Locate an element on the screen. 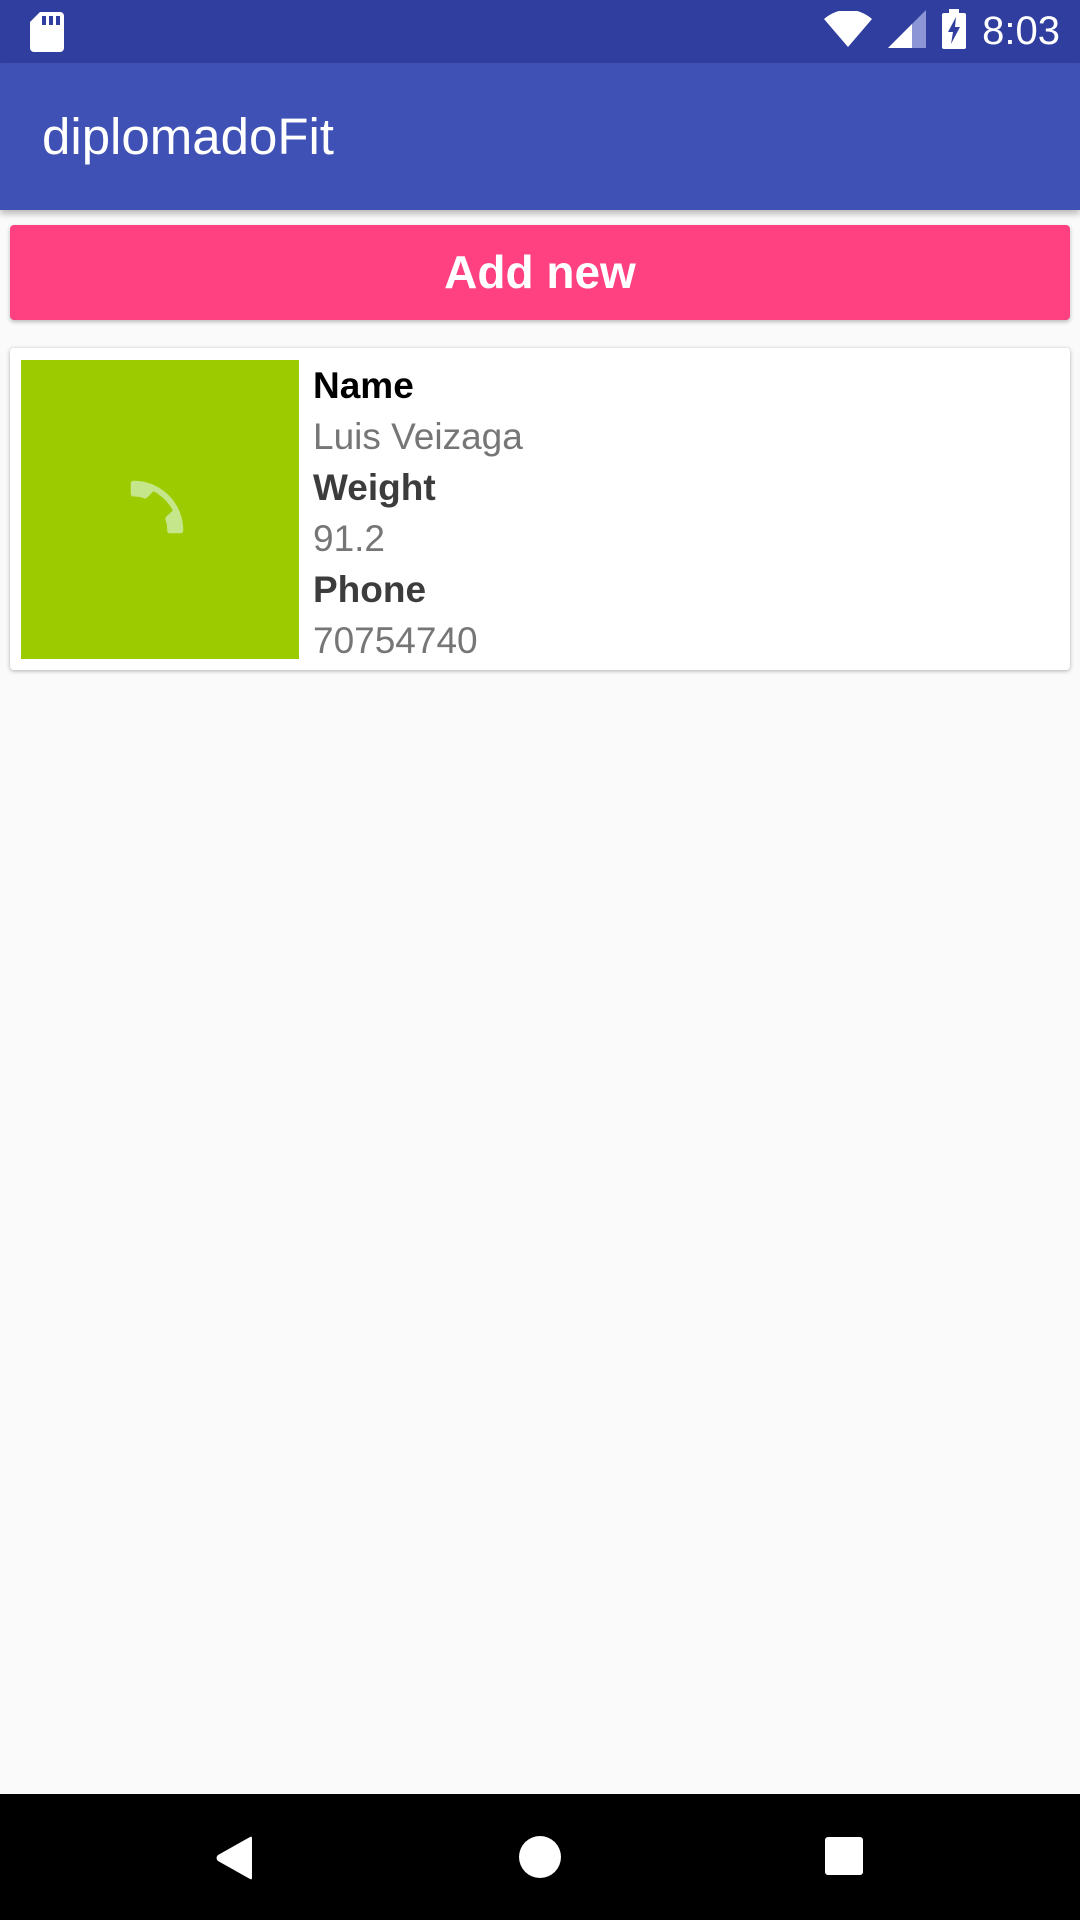 The width and height of the screenshot is (1080, 1920). name-value: Luis Veizaga is located at coordinates (418, 436).